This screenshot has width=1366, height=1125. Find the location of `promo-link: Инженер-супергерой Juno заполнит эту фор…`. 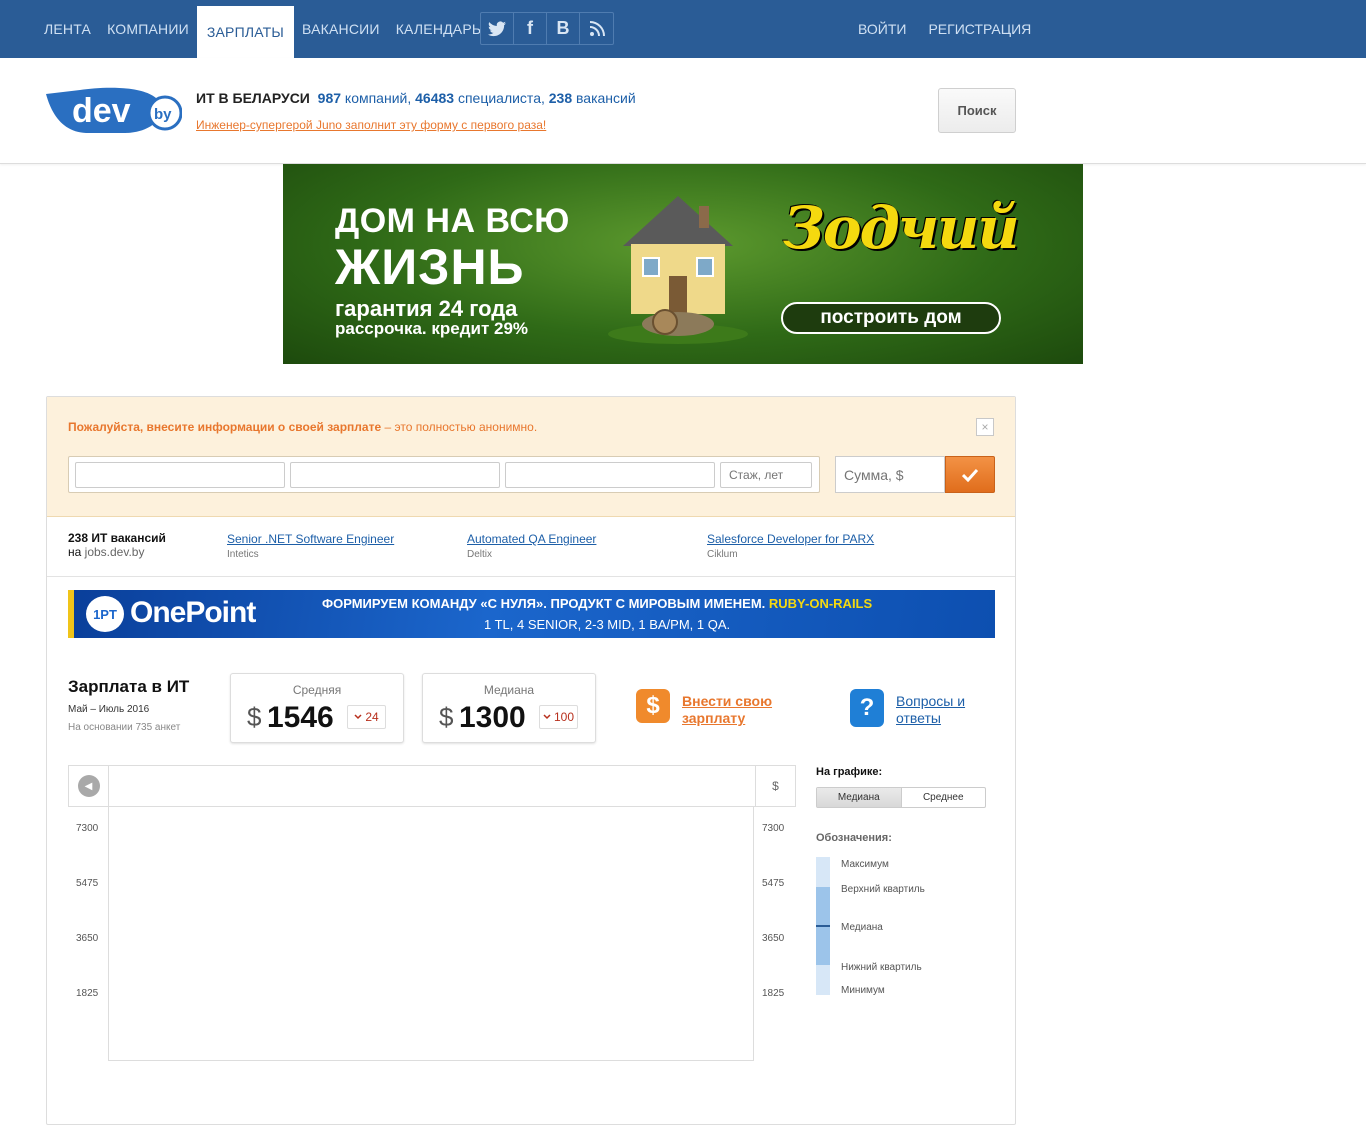

promo-link: Инженер-супергерой Juno заполнит эту фор… is located at coordinates (371, 125).